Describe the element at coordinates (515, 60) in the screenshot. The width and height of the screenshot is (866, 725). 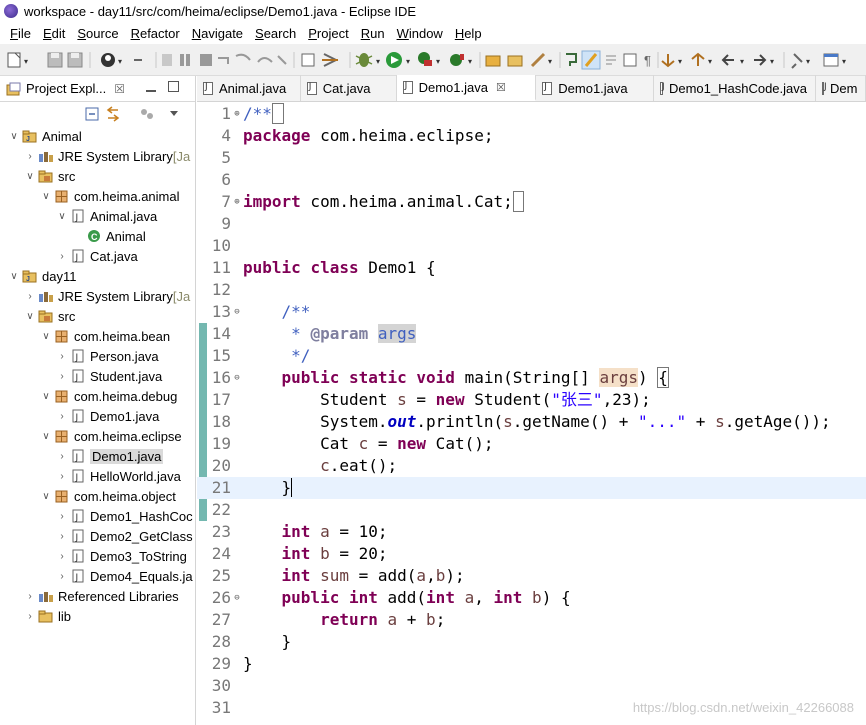
I see `open-folder-icon` at that location.